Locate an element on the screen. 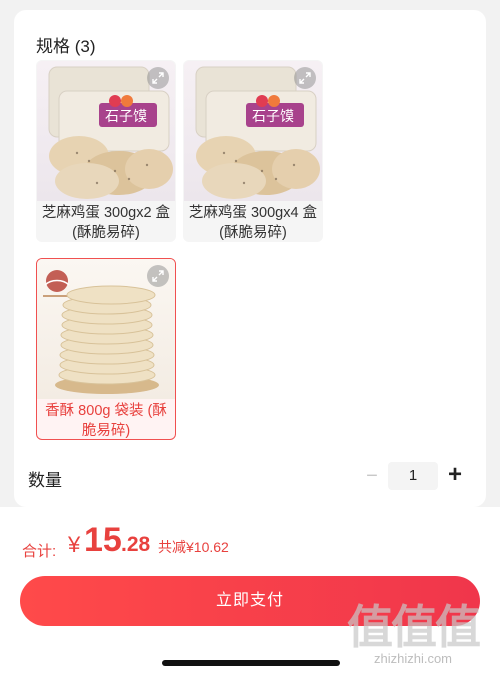 Image resolution: width=500 pixels, height=678 pixels. spec-option-3: 香酥 800g 袋装 (酥脆易碎) is located at coordinates (106, 349).